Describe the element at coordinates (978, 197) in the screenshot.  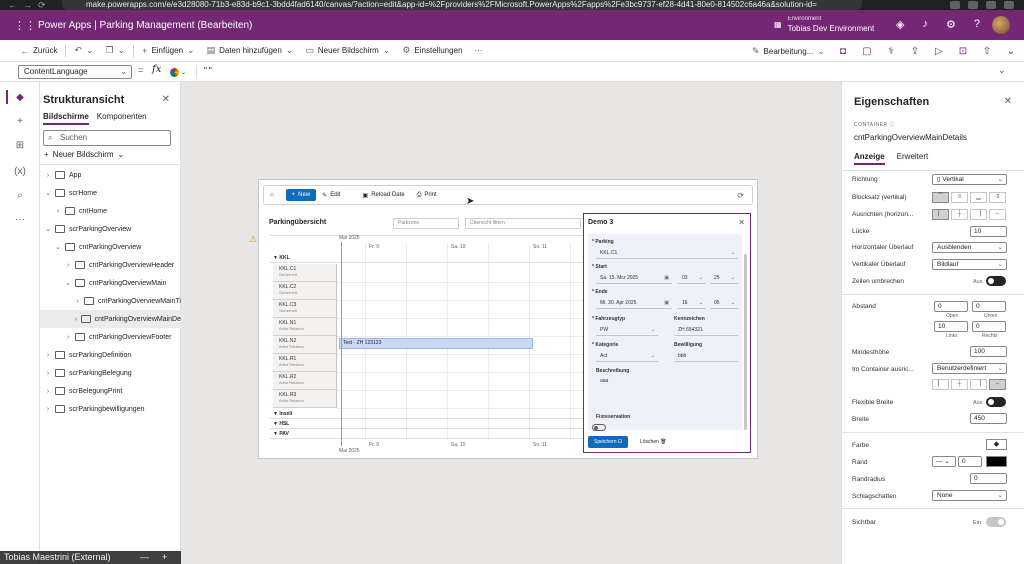
I see `align-bottom-icon: ▁` at that location.